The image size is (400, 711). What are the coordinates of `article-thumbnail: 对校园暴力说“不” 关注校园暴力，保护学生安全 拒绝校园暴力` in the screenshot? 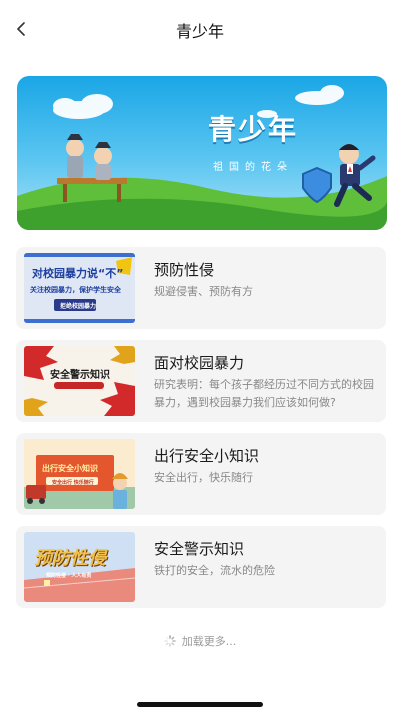 It's located at (79, 288).